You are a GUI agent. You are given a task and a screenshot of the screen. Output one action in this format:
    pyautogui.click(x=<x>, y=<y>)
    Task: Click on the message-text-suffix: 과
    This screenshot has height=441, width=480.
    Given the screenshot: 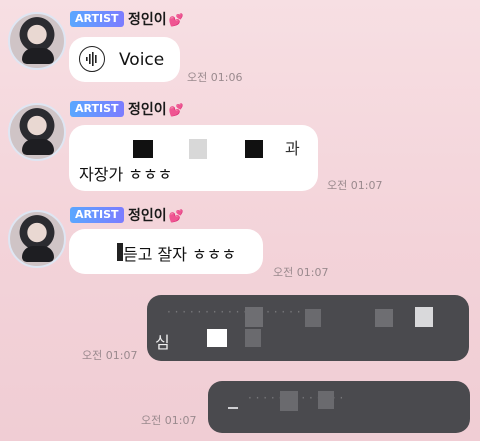 What is the action you would take?
    pyautogui.click(x=292, y=148)
    